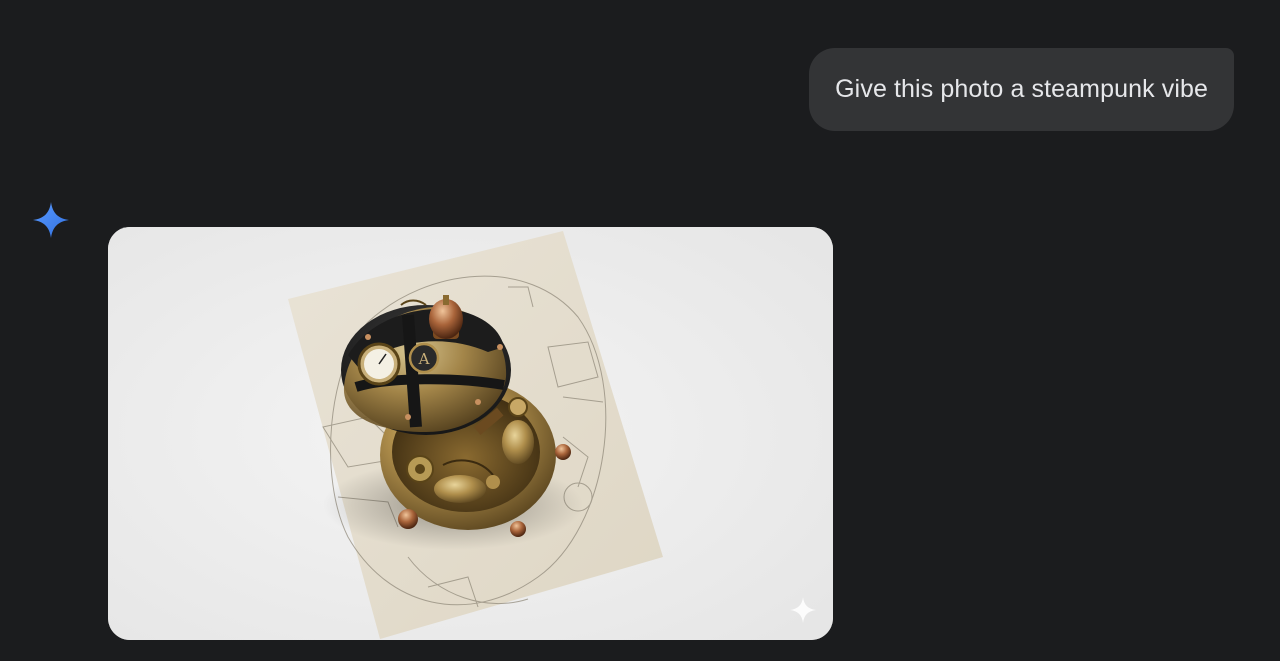 This screenshot has width=1280, height=661. I want to click on gemini-sparkle-icon, so click(51, 220).